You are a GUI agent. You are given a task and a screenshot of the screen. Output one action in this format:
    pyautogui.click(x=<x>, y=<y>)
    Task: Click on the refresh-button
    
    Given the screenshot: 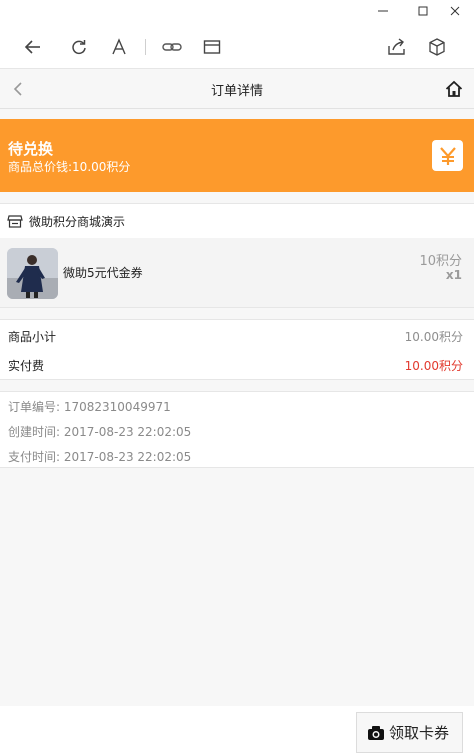 What is the action you would take?
    pyautogui.click(x=79, y=47)
    